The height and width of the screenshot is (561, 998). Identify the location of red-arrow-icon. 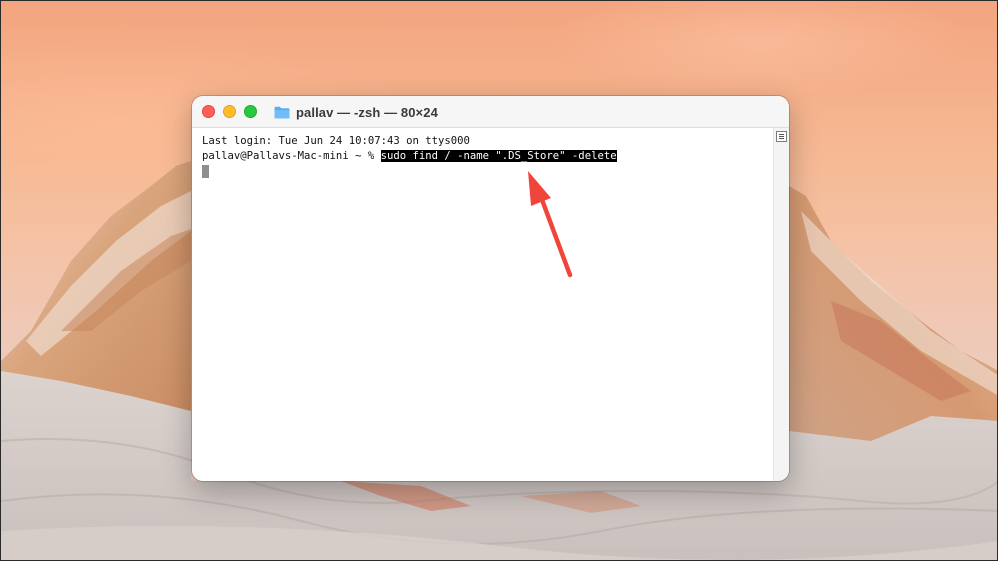
(550, 224).